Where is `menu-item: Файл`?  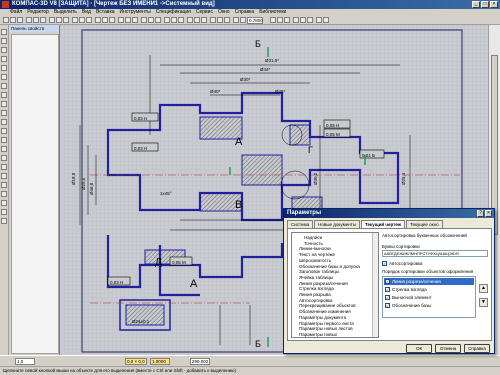 menu-item: Файл is located at coordinates (16, 12).